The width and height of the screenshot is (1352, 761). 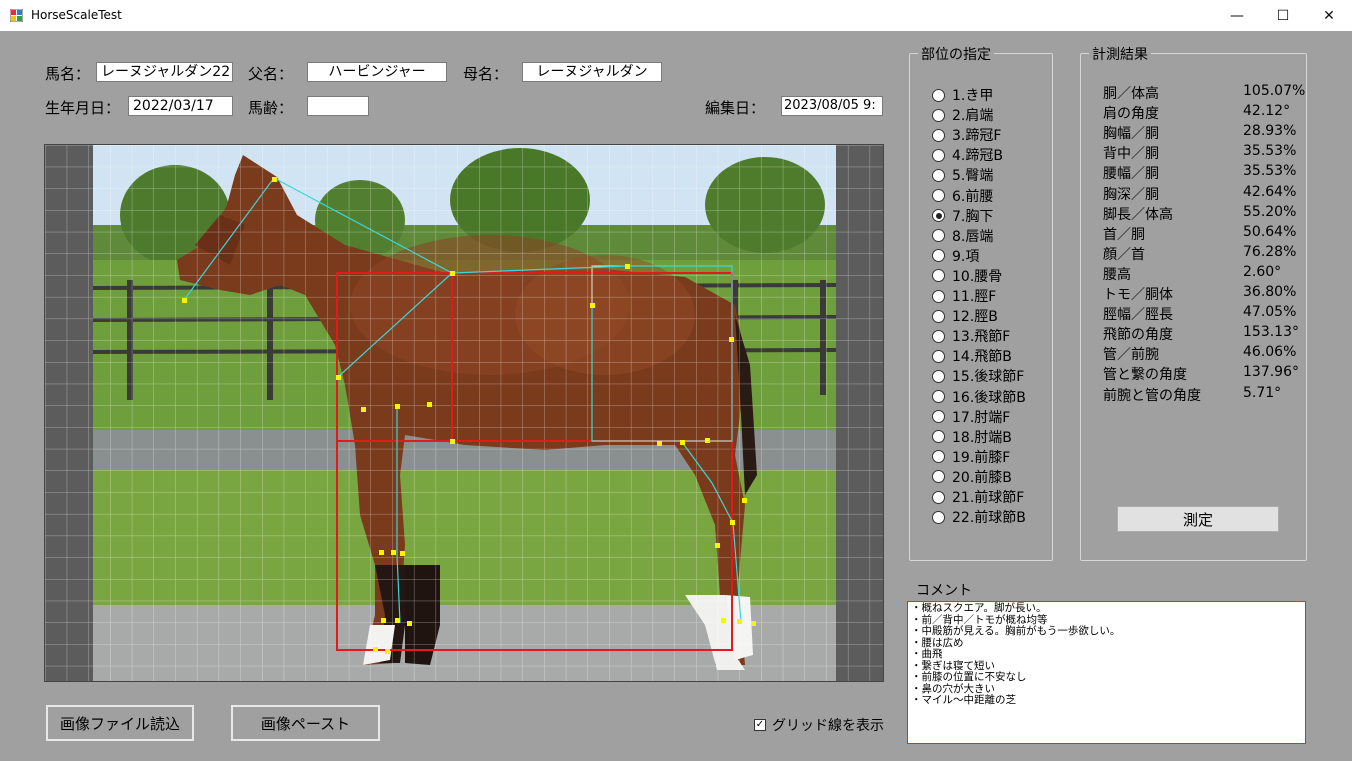 I want to click on result-label: 胸幅／胴, so click(x=1131, y=134).